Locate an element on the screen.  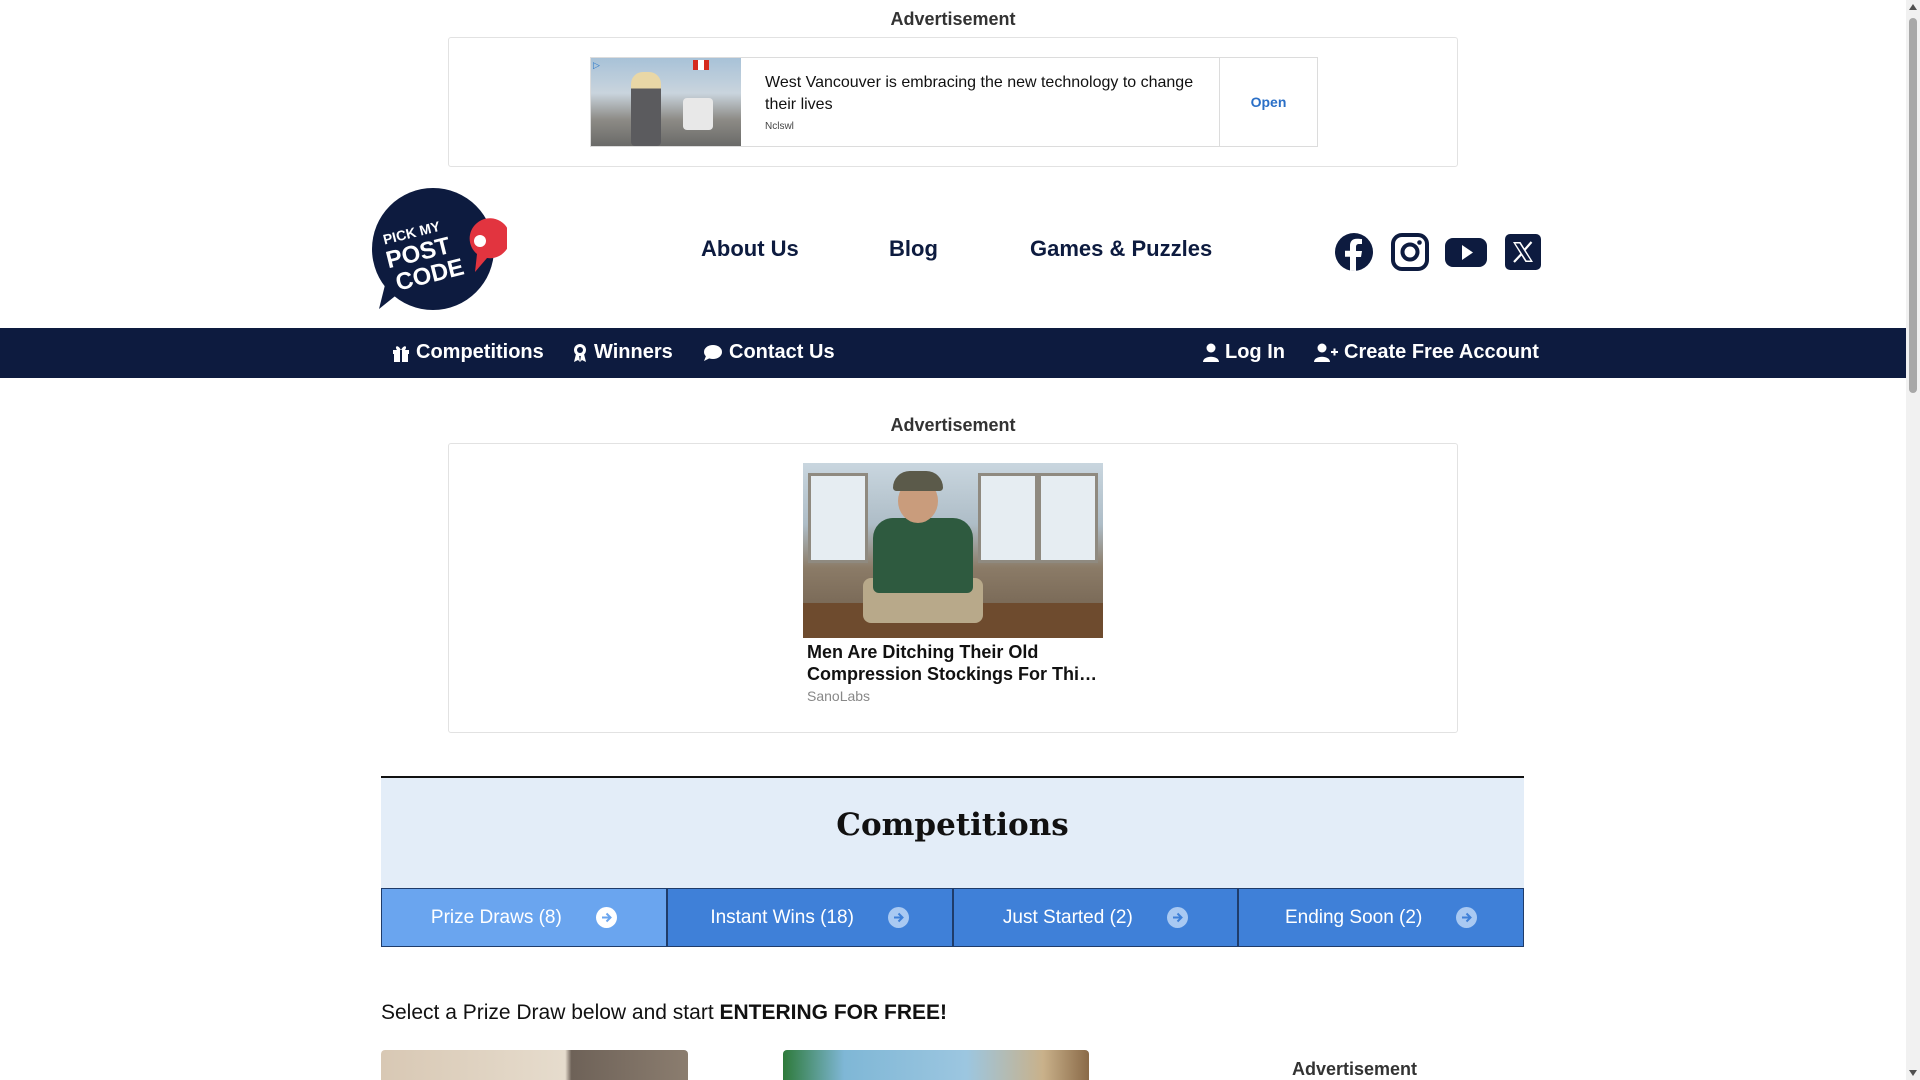
nav-contact-us-label: Contact Us is located at coordinates (782, 352).